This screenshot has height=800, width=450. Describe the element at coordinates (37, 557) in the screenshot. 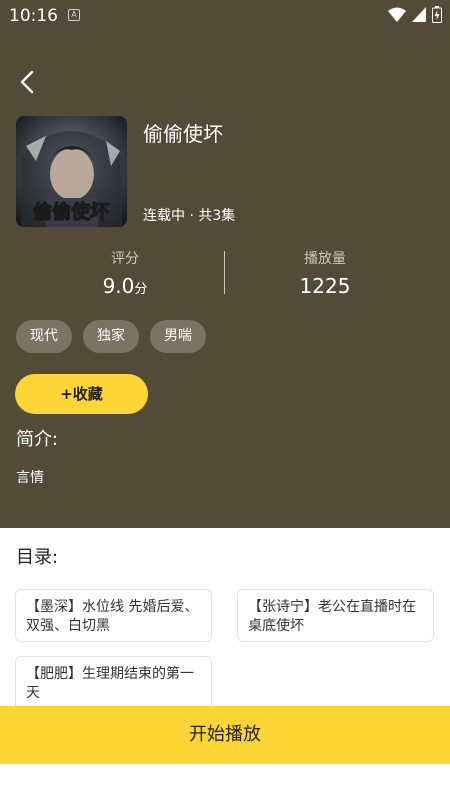

I see `toc-heading: 目录:` at that location.